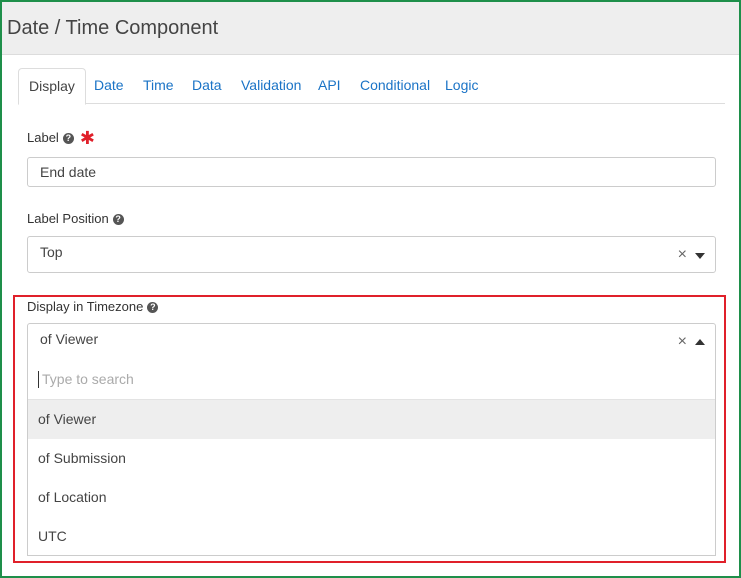 The height and width of the screenshot is (578, 741). Describe the element at coordinates (271, 85) in the screenshot. I see `tab-validation: Validation` at that location.